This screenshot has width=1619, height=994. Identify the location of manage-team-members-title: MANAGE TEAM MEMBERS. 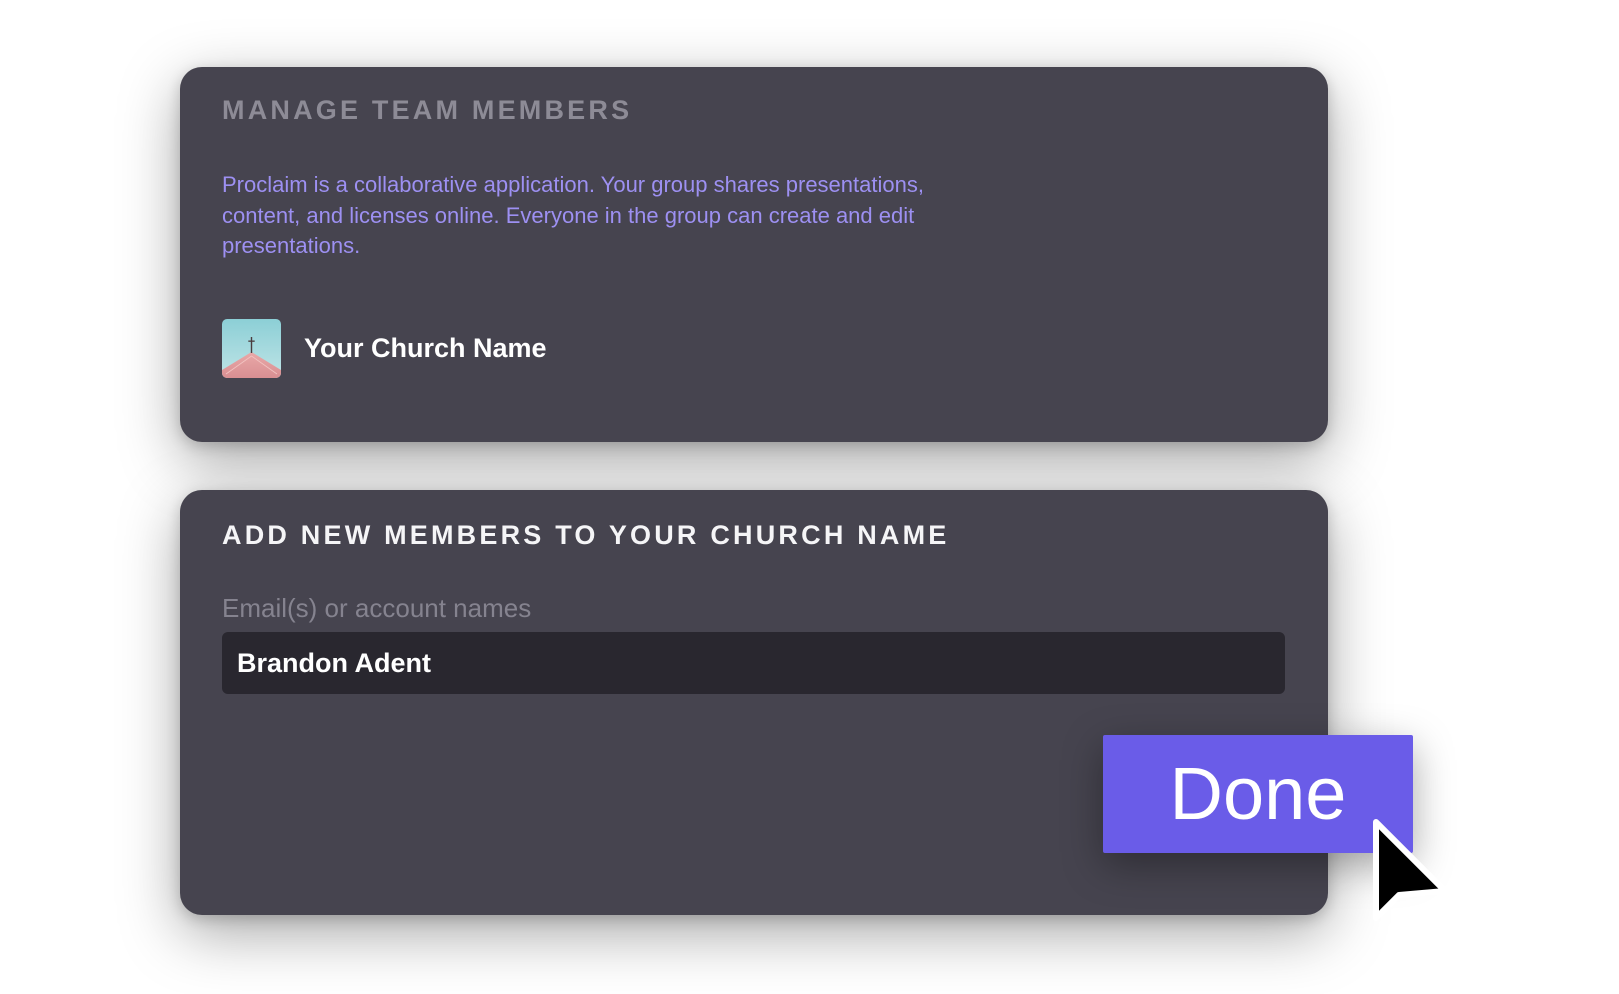
(427, 110).